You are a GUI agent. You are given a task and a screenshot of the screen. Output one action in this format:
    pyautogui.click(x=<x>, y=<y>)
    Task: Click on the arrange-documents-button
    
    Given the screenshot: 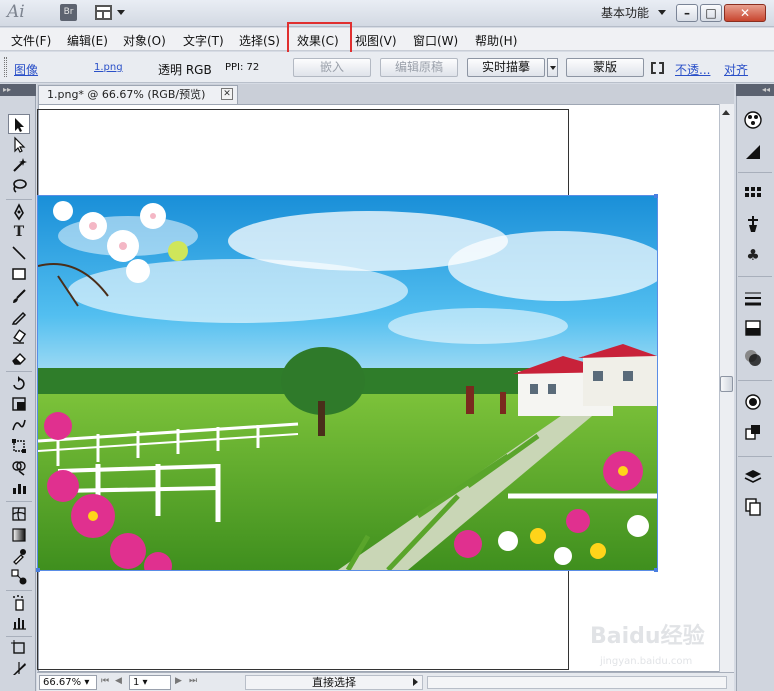 What is the action you would take?
    pyautogui.click(x=111, y=13)
    